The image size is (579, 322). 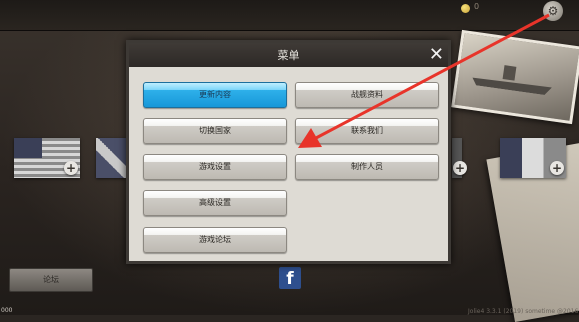 What do you see at coordinates (215, 167) in the screenshot?
I see `game-settings-button: 游戏设置` at bounding box center [215, 167].